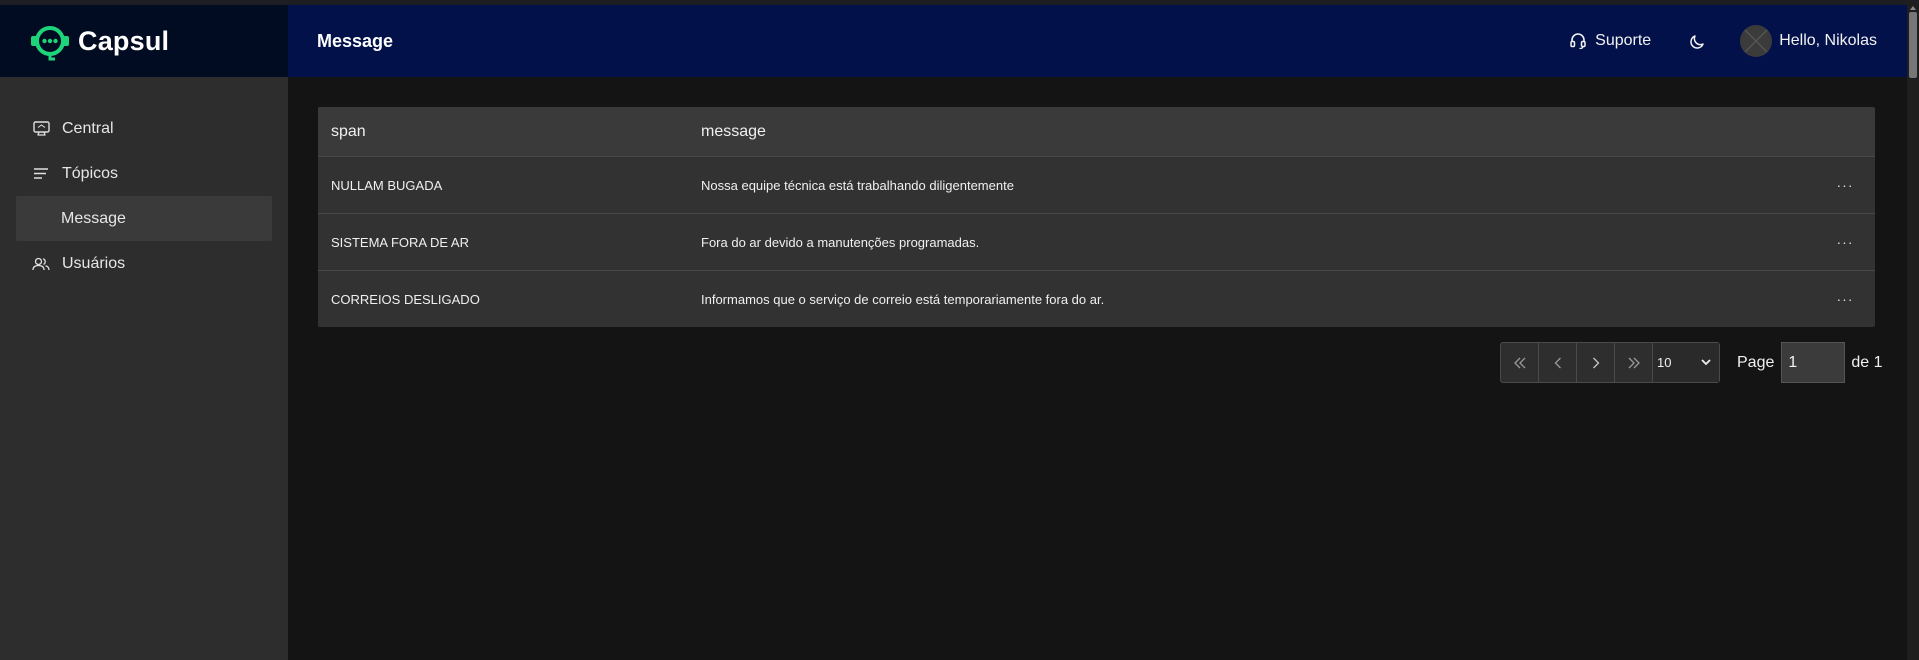 The height and width of the screenshot is (660, 1919). What do you see at coordinates (1813, 362) in the screenshot?
I see `page-number-input` at bounding box center [1813, 362].